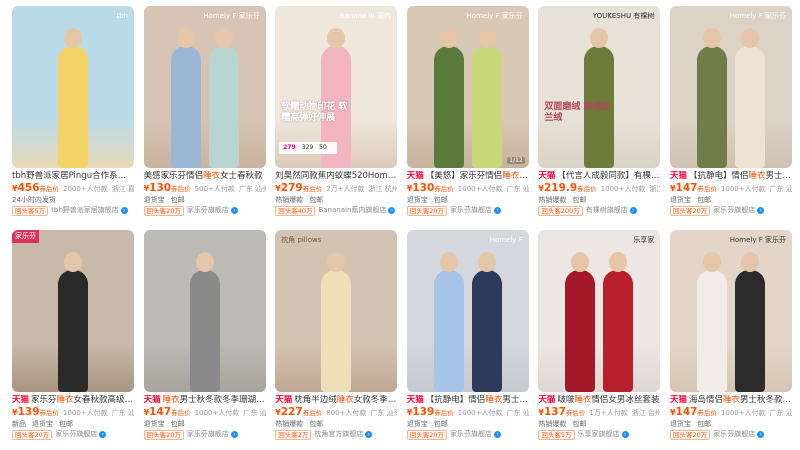 Image resolution: width=800 pixels, height=450 pixels. I want to click on repeat-customer-badge: 回头客5万, so click(556, 434).